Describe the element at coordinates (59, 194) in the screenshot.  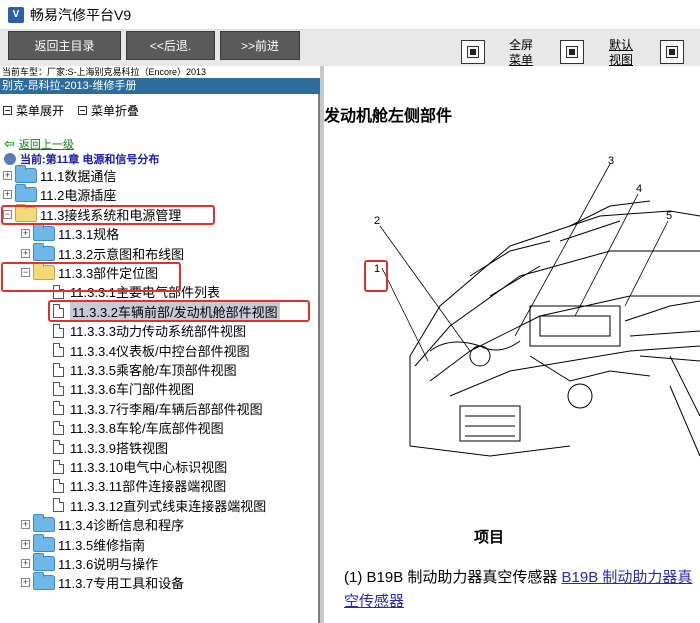
I see `tree-item: +11.2电源插座` at that location.